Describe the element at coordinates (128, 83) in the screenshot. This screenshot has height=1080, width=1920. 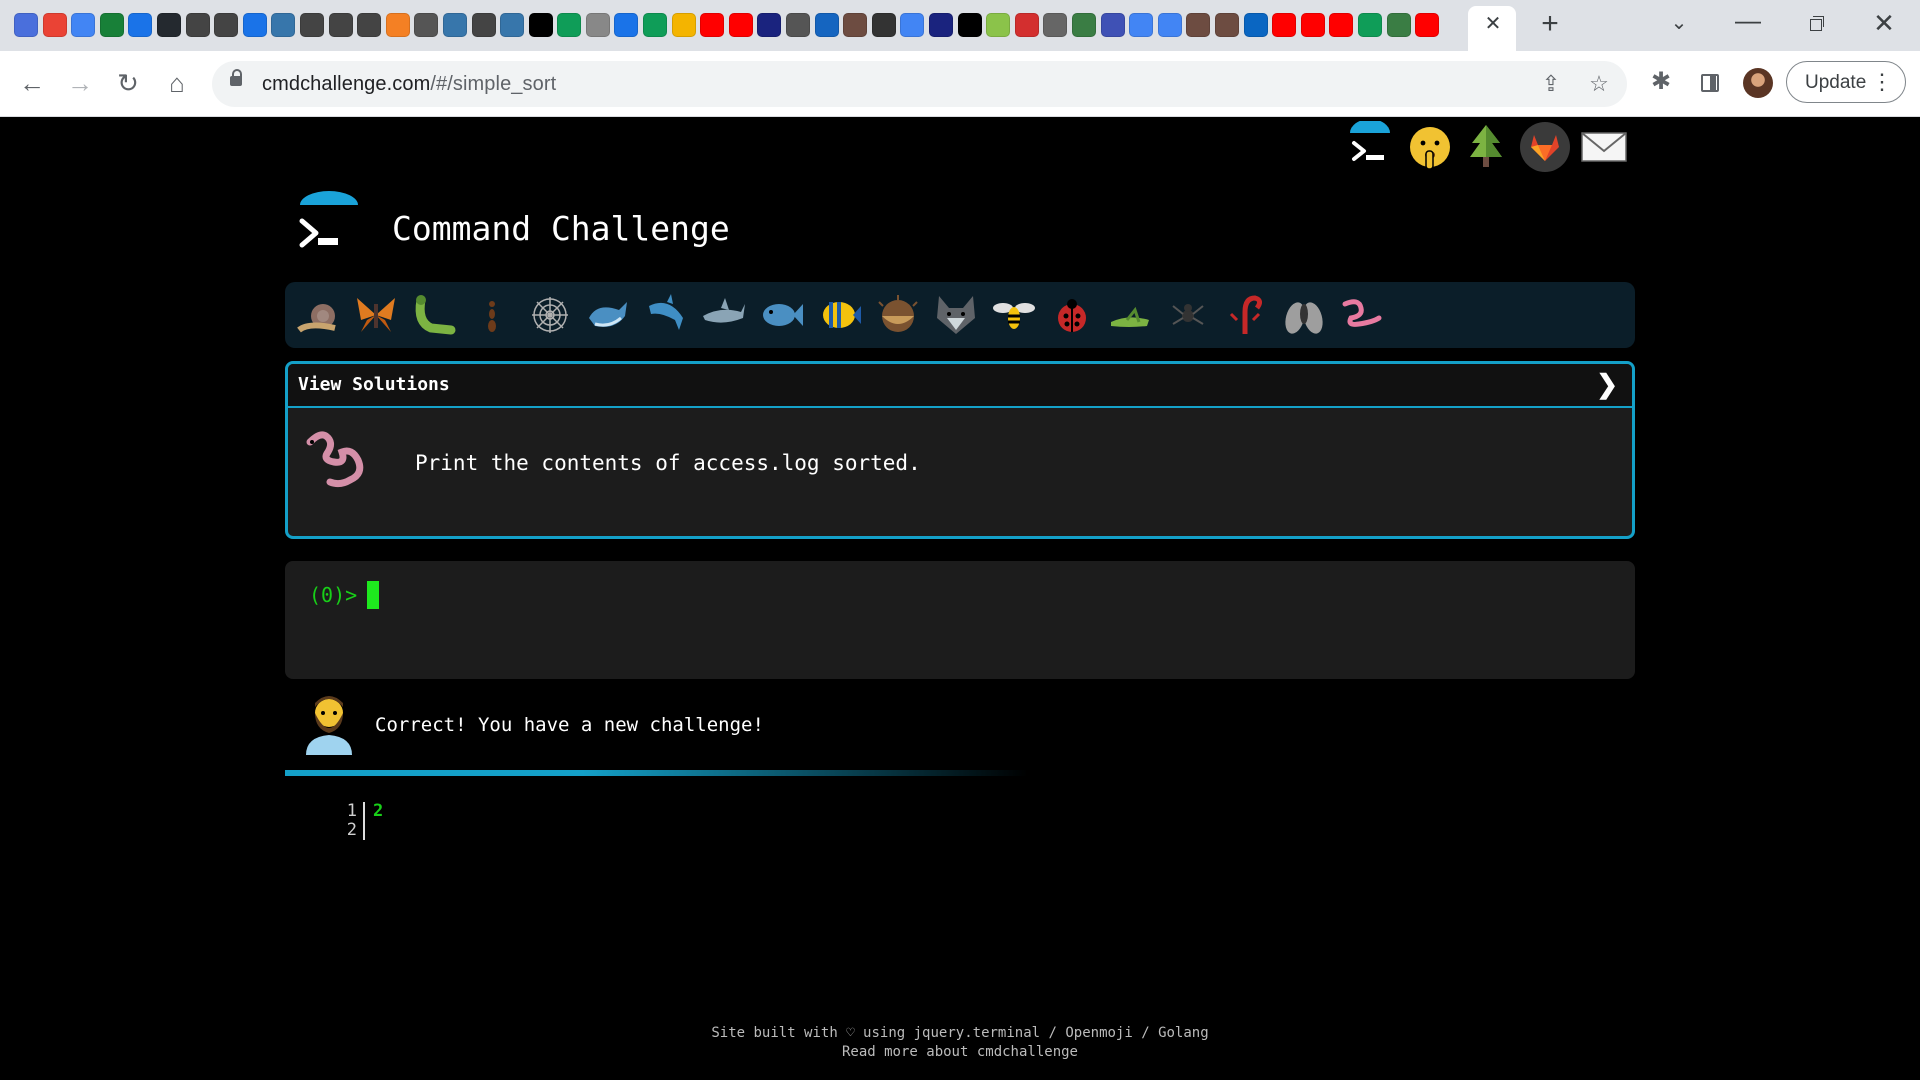
I see `reload-button: ↻` at that location.